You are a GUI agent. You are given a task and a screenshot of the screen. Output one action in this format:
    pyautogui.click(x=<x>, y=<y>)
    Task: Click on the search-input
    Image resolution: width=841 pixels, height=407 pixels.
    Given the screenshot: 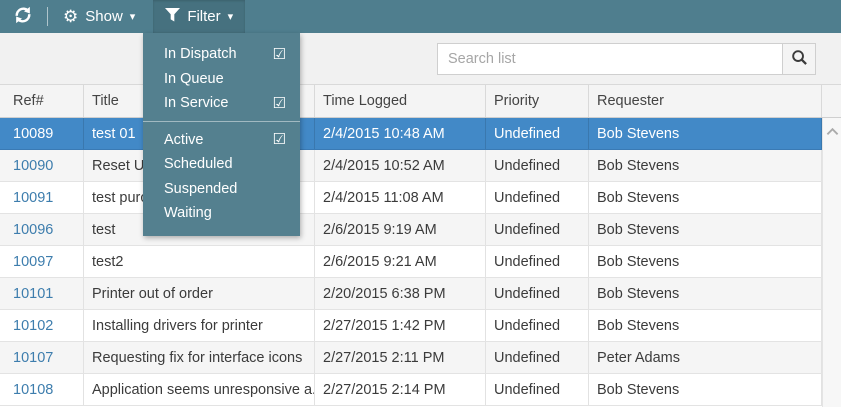 What is the action you would take?
    pyautogui.click(x=610, y=59)
    